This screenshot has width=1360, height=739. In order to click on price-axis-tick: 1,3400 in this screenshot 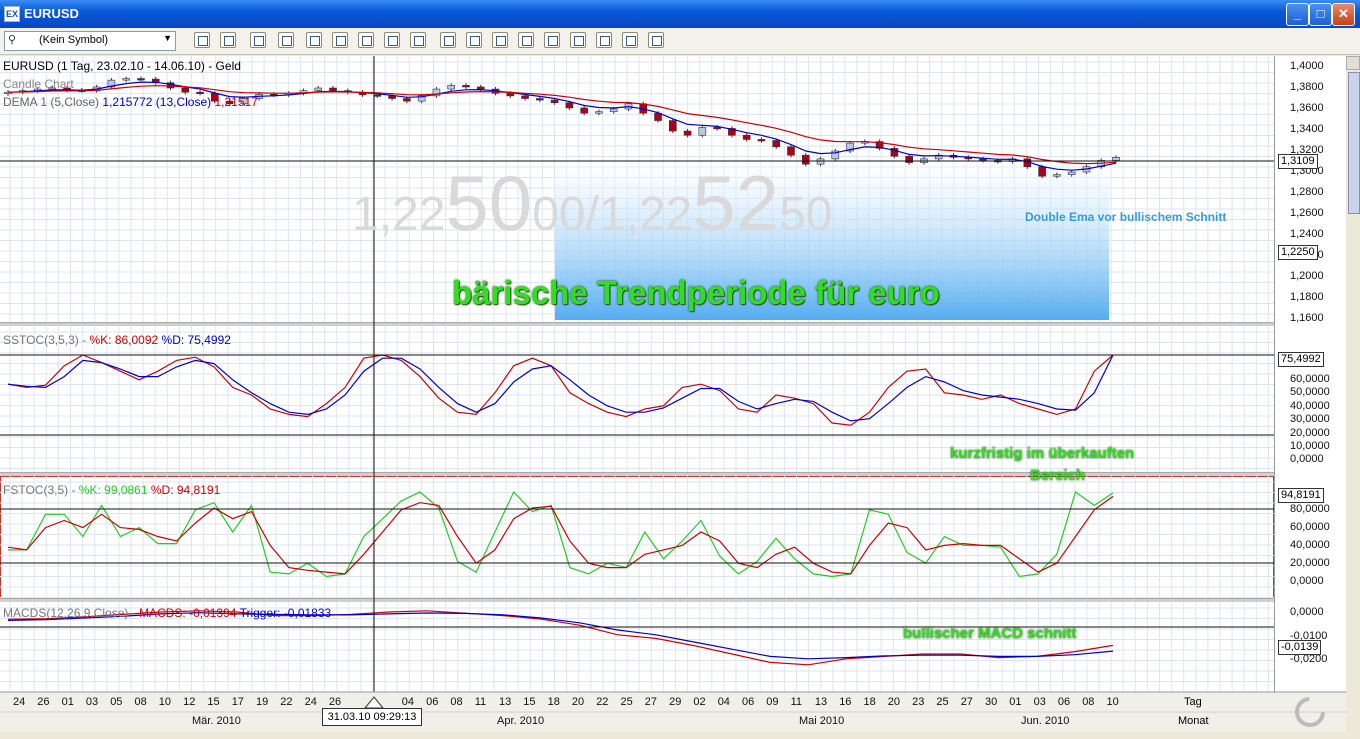, I will do `click(1307, 129)`.